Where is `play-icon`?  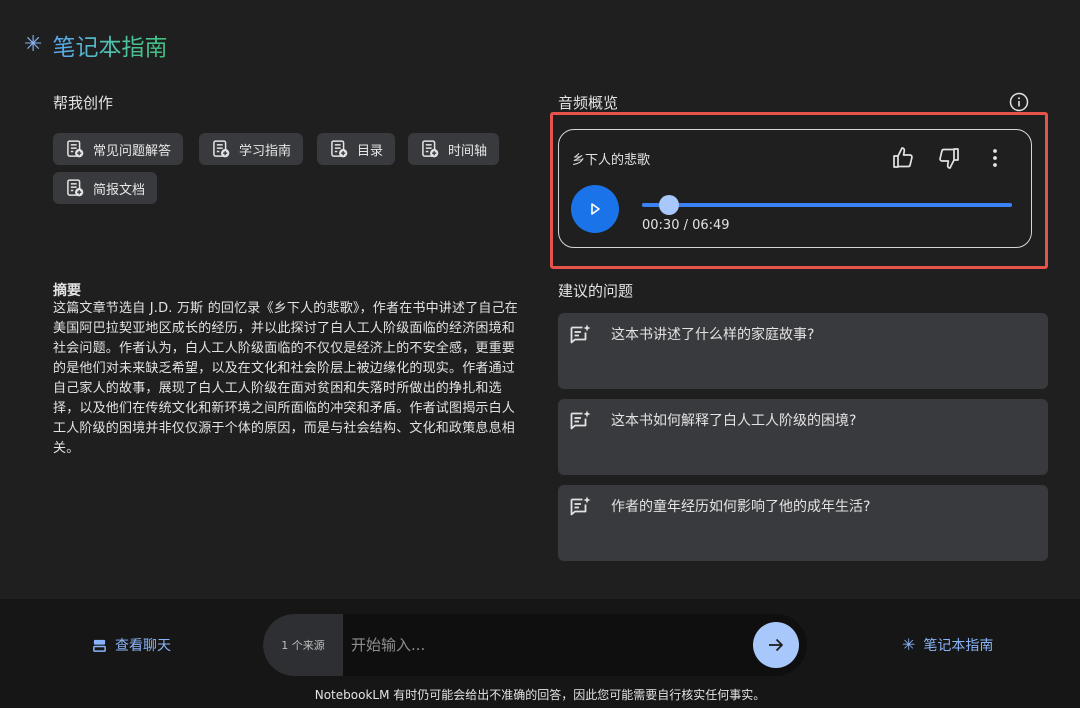 play-icon is located at coordinates (595, 209).